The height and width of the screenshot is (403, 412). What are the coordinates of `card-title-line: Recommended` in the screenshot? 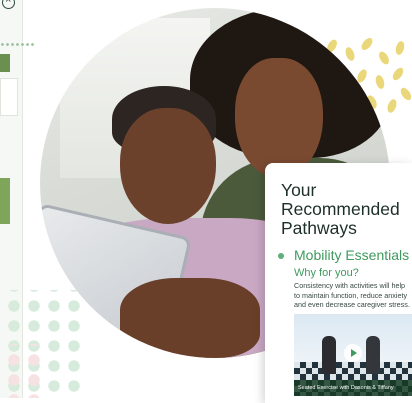 It's located at (340, 209).